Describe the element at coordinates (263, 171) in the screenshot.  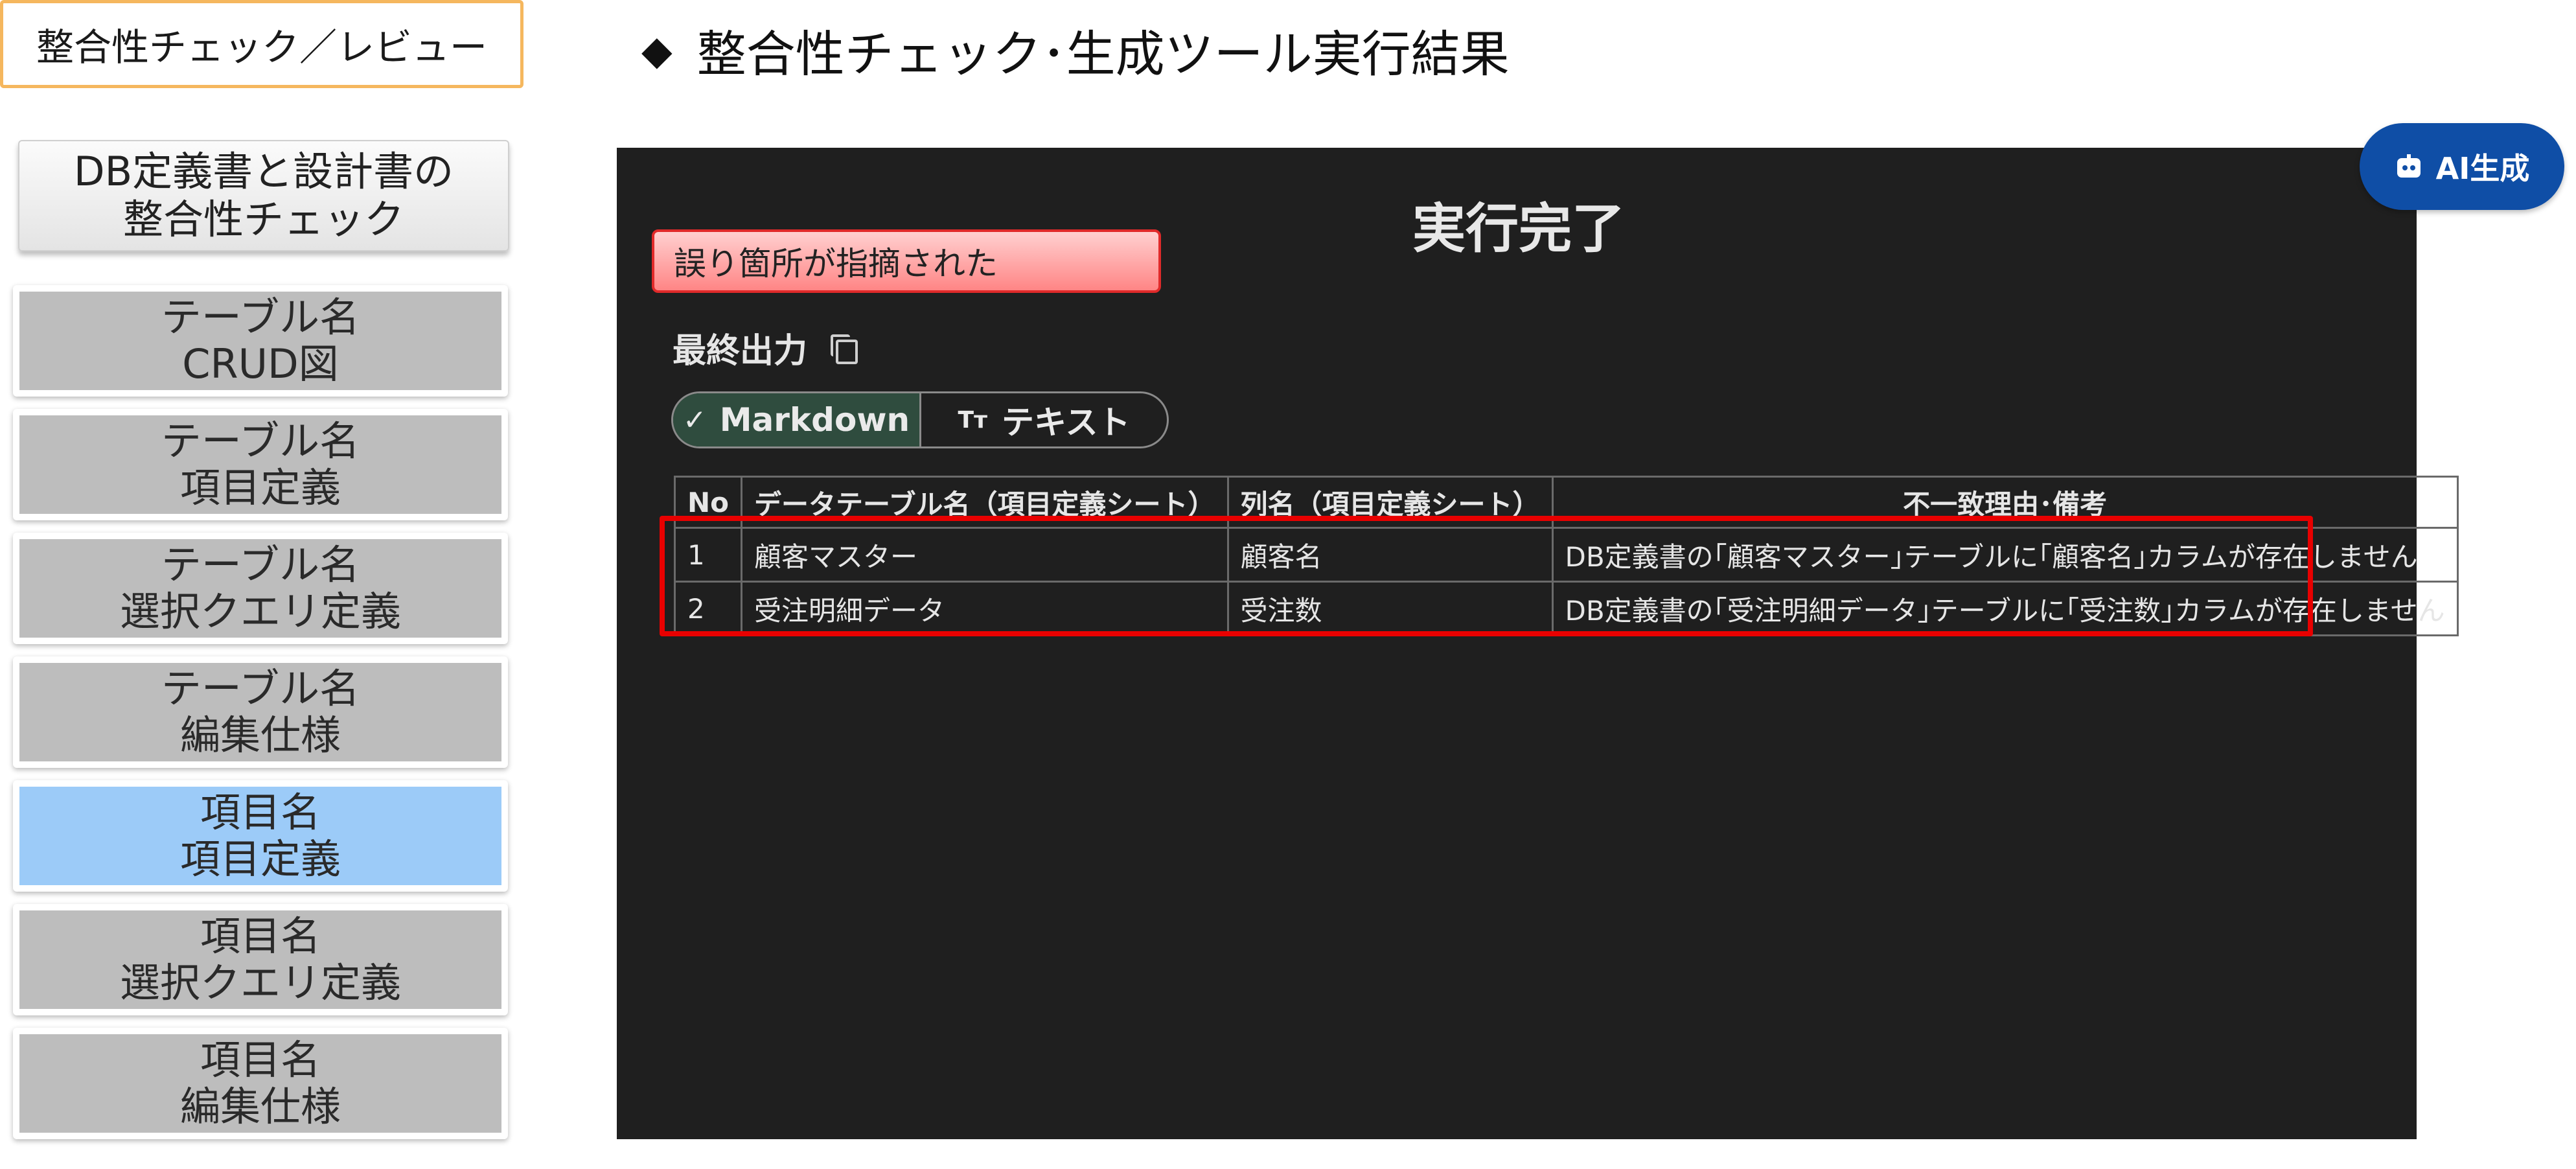
I see `button-line-1: DB定義書と設計書の` at that location.